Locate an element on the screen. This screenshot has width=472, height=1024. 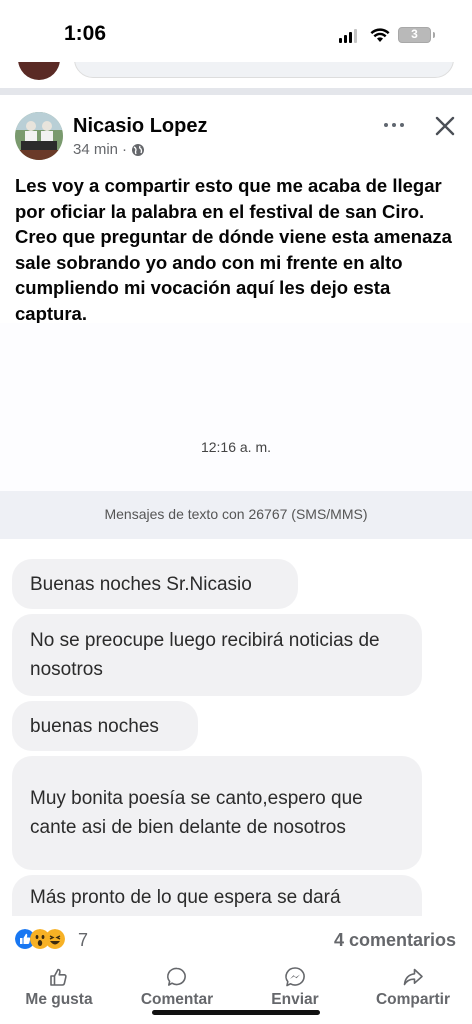
like-label: Me gusta is located at coordinates (59, 999).